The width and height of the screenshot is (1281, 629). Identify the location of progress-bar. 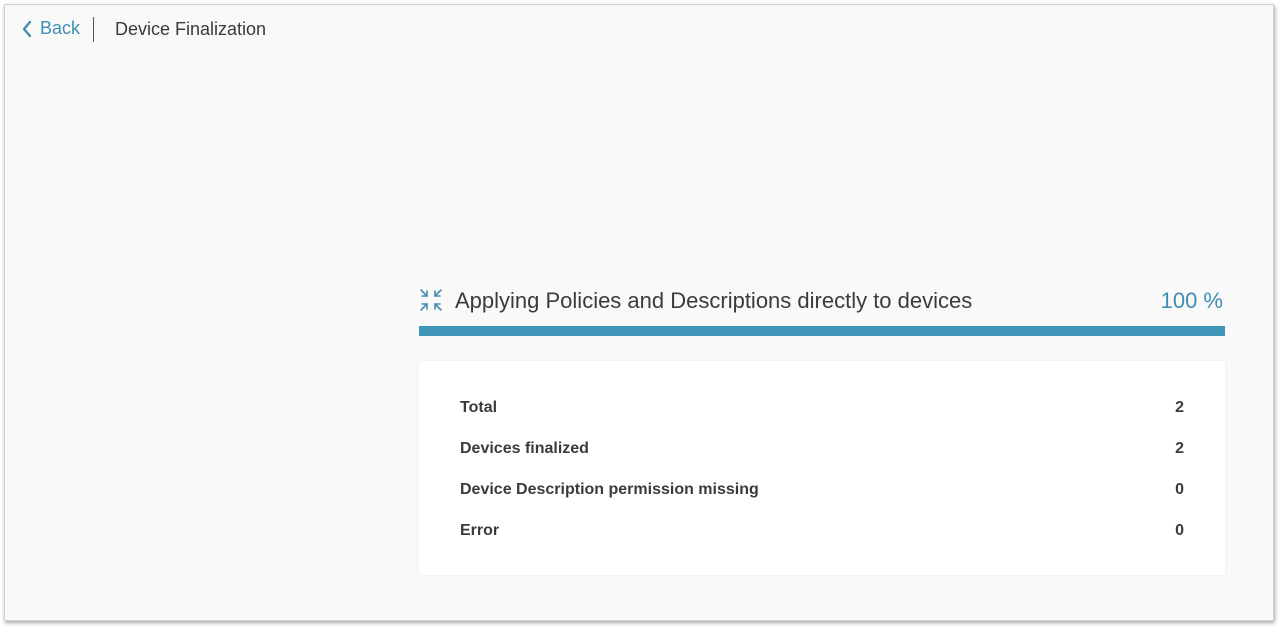
(822, 331).